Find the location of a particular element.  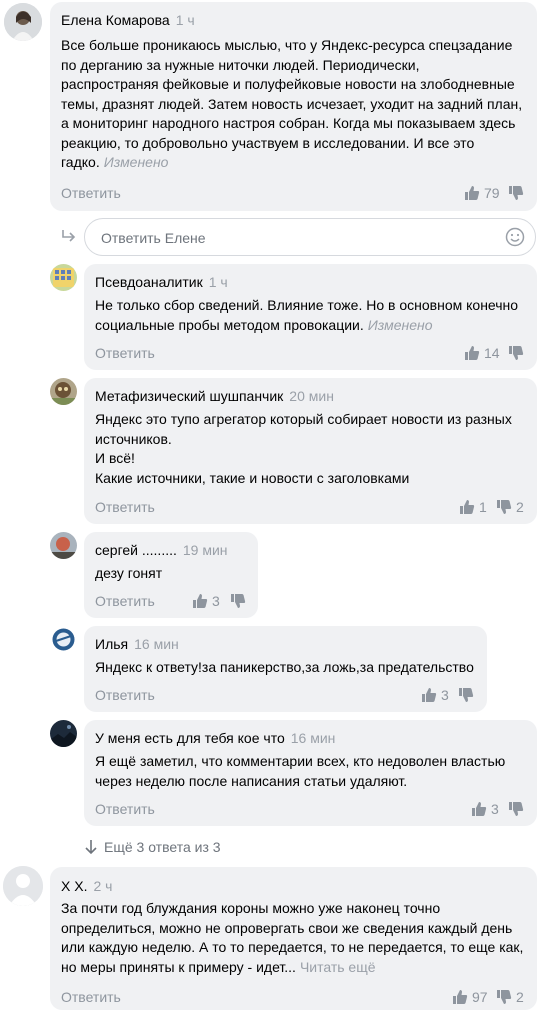

like-button: 1 is located at coordinates (473, 507).